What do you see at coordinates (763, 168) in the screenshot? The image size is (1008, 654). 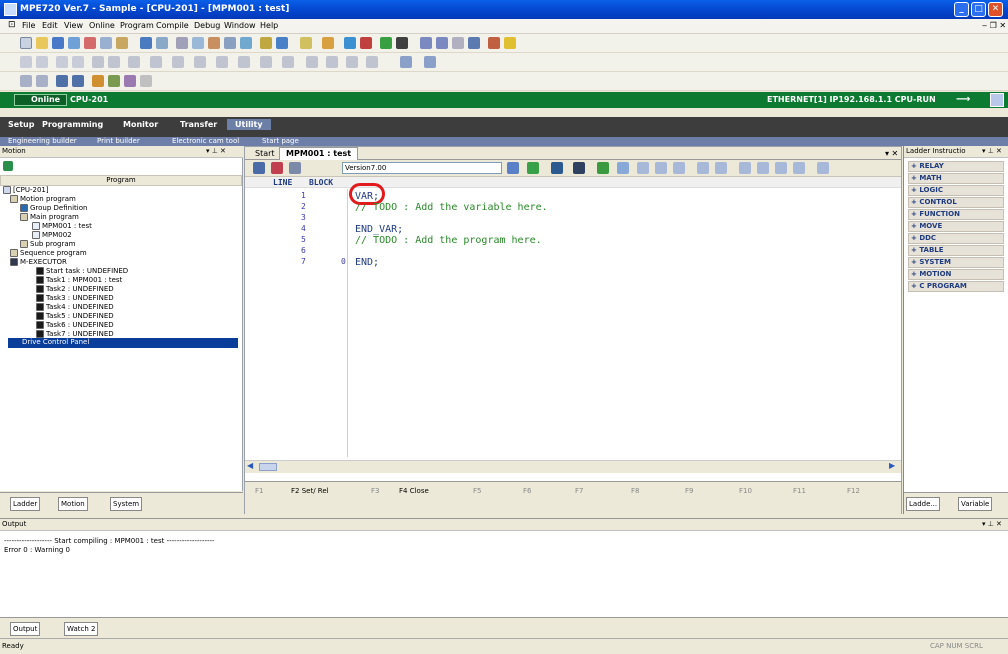 I see `debug7-icon` at bounding box center [763, 168].